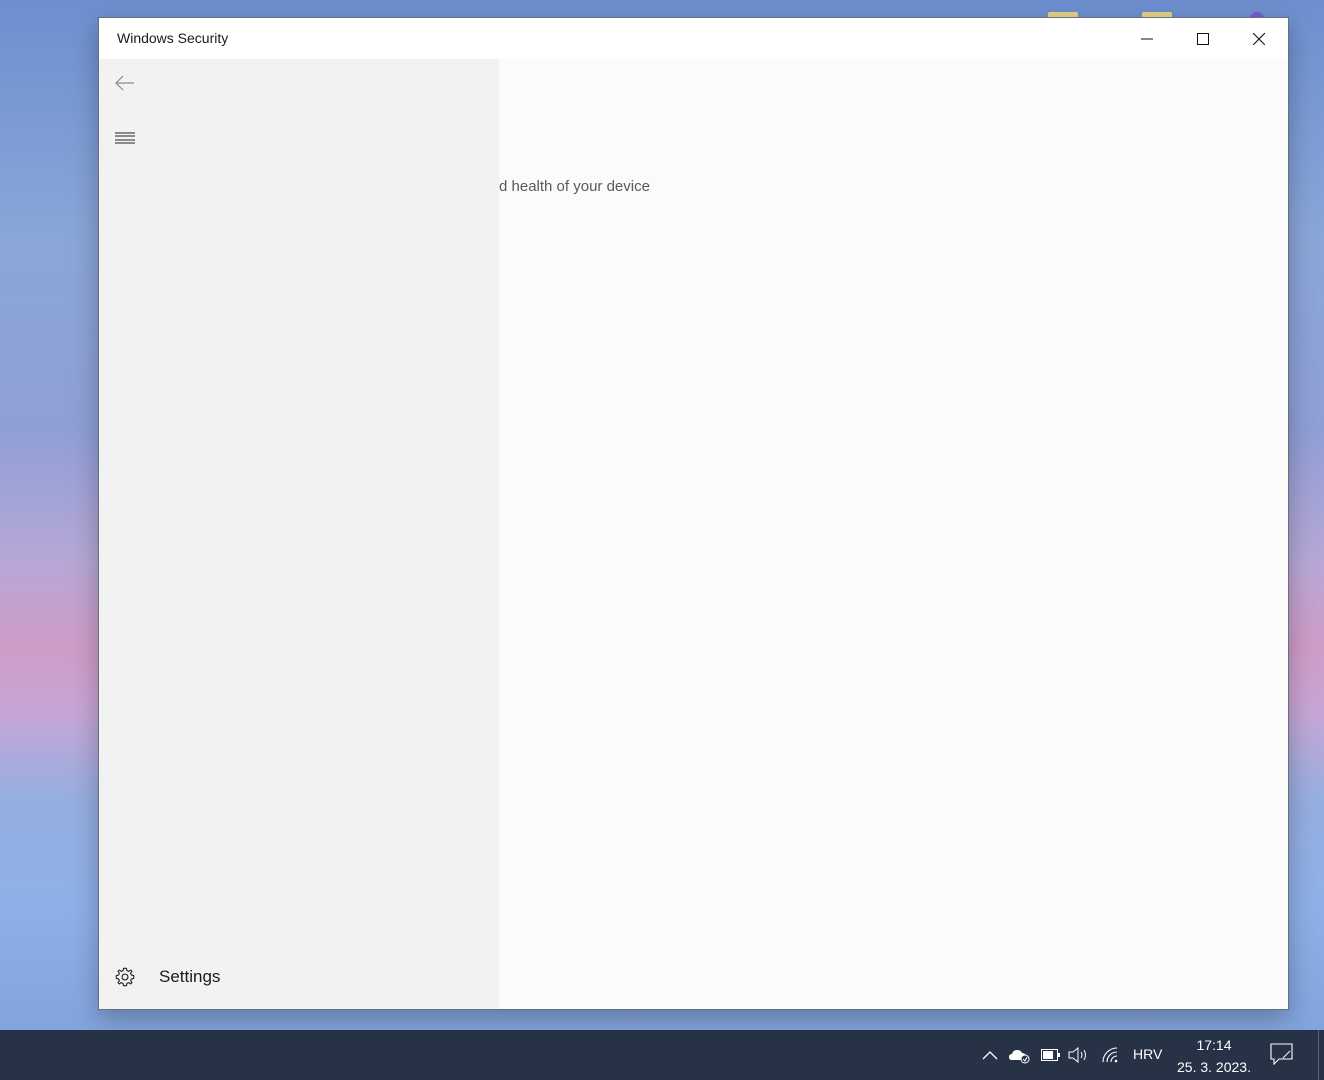  I want to click on arrow-left-icon, so click(124, 83).